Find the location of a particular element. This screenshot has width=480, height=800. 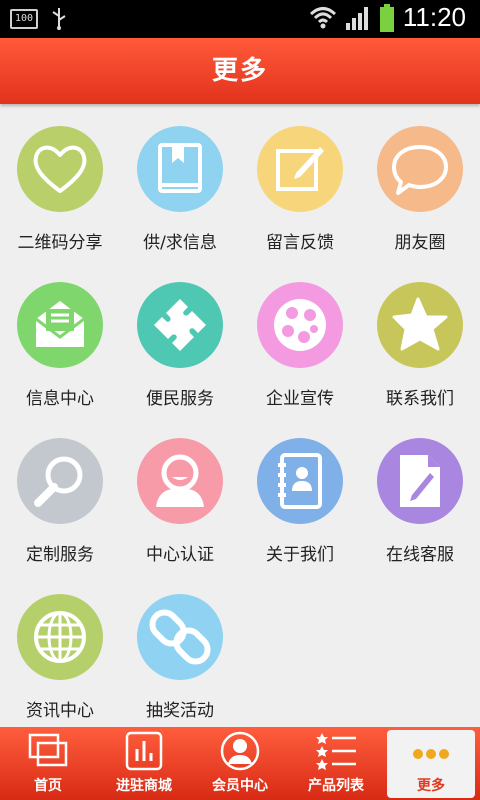

contacts-icon is located at coordinates (300, 481).